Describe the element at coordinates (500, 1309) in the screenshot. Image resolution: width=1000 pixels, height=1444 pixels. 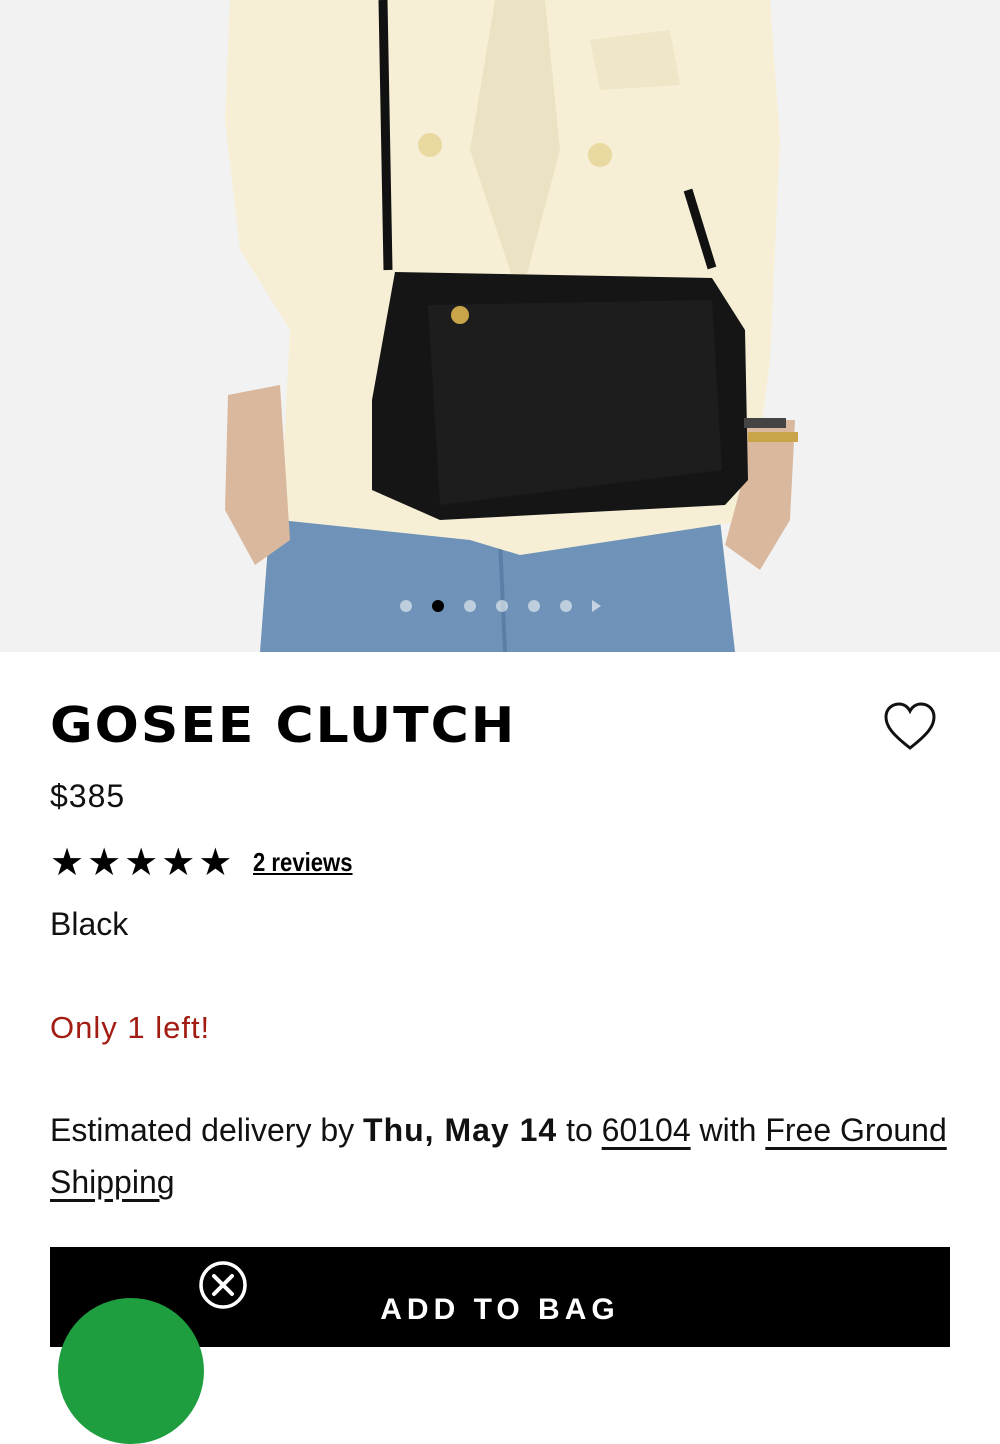
I see `add-to-bag-label: ADD TO BAG` at that location.